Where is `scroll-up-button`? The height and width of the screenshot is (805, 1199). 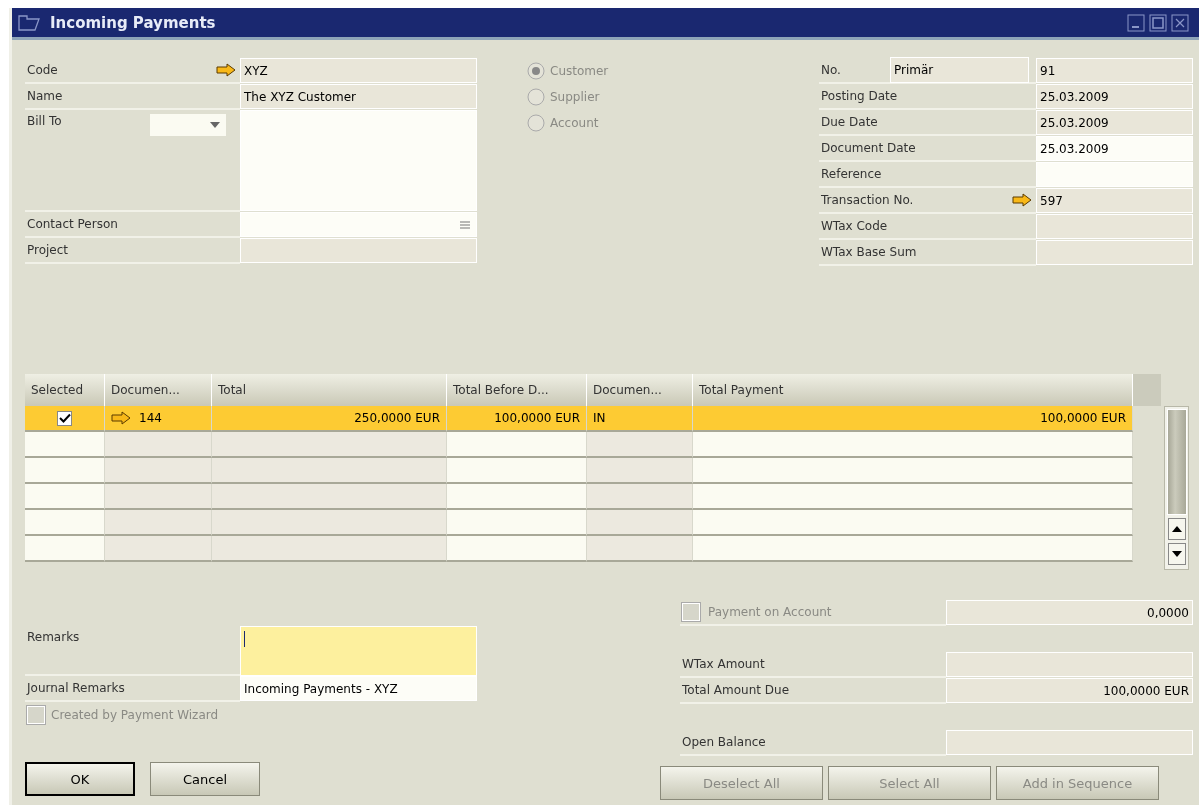
scroll-up-button is located at coordinates (1176, 529).